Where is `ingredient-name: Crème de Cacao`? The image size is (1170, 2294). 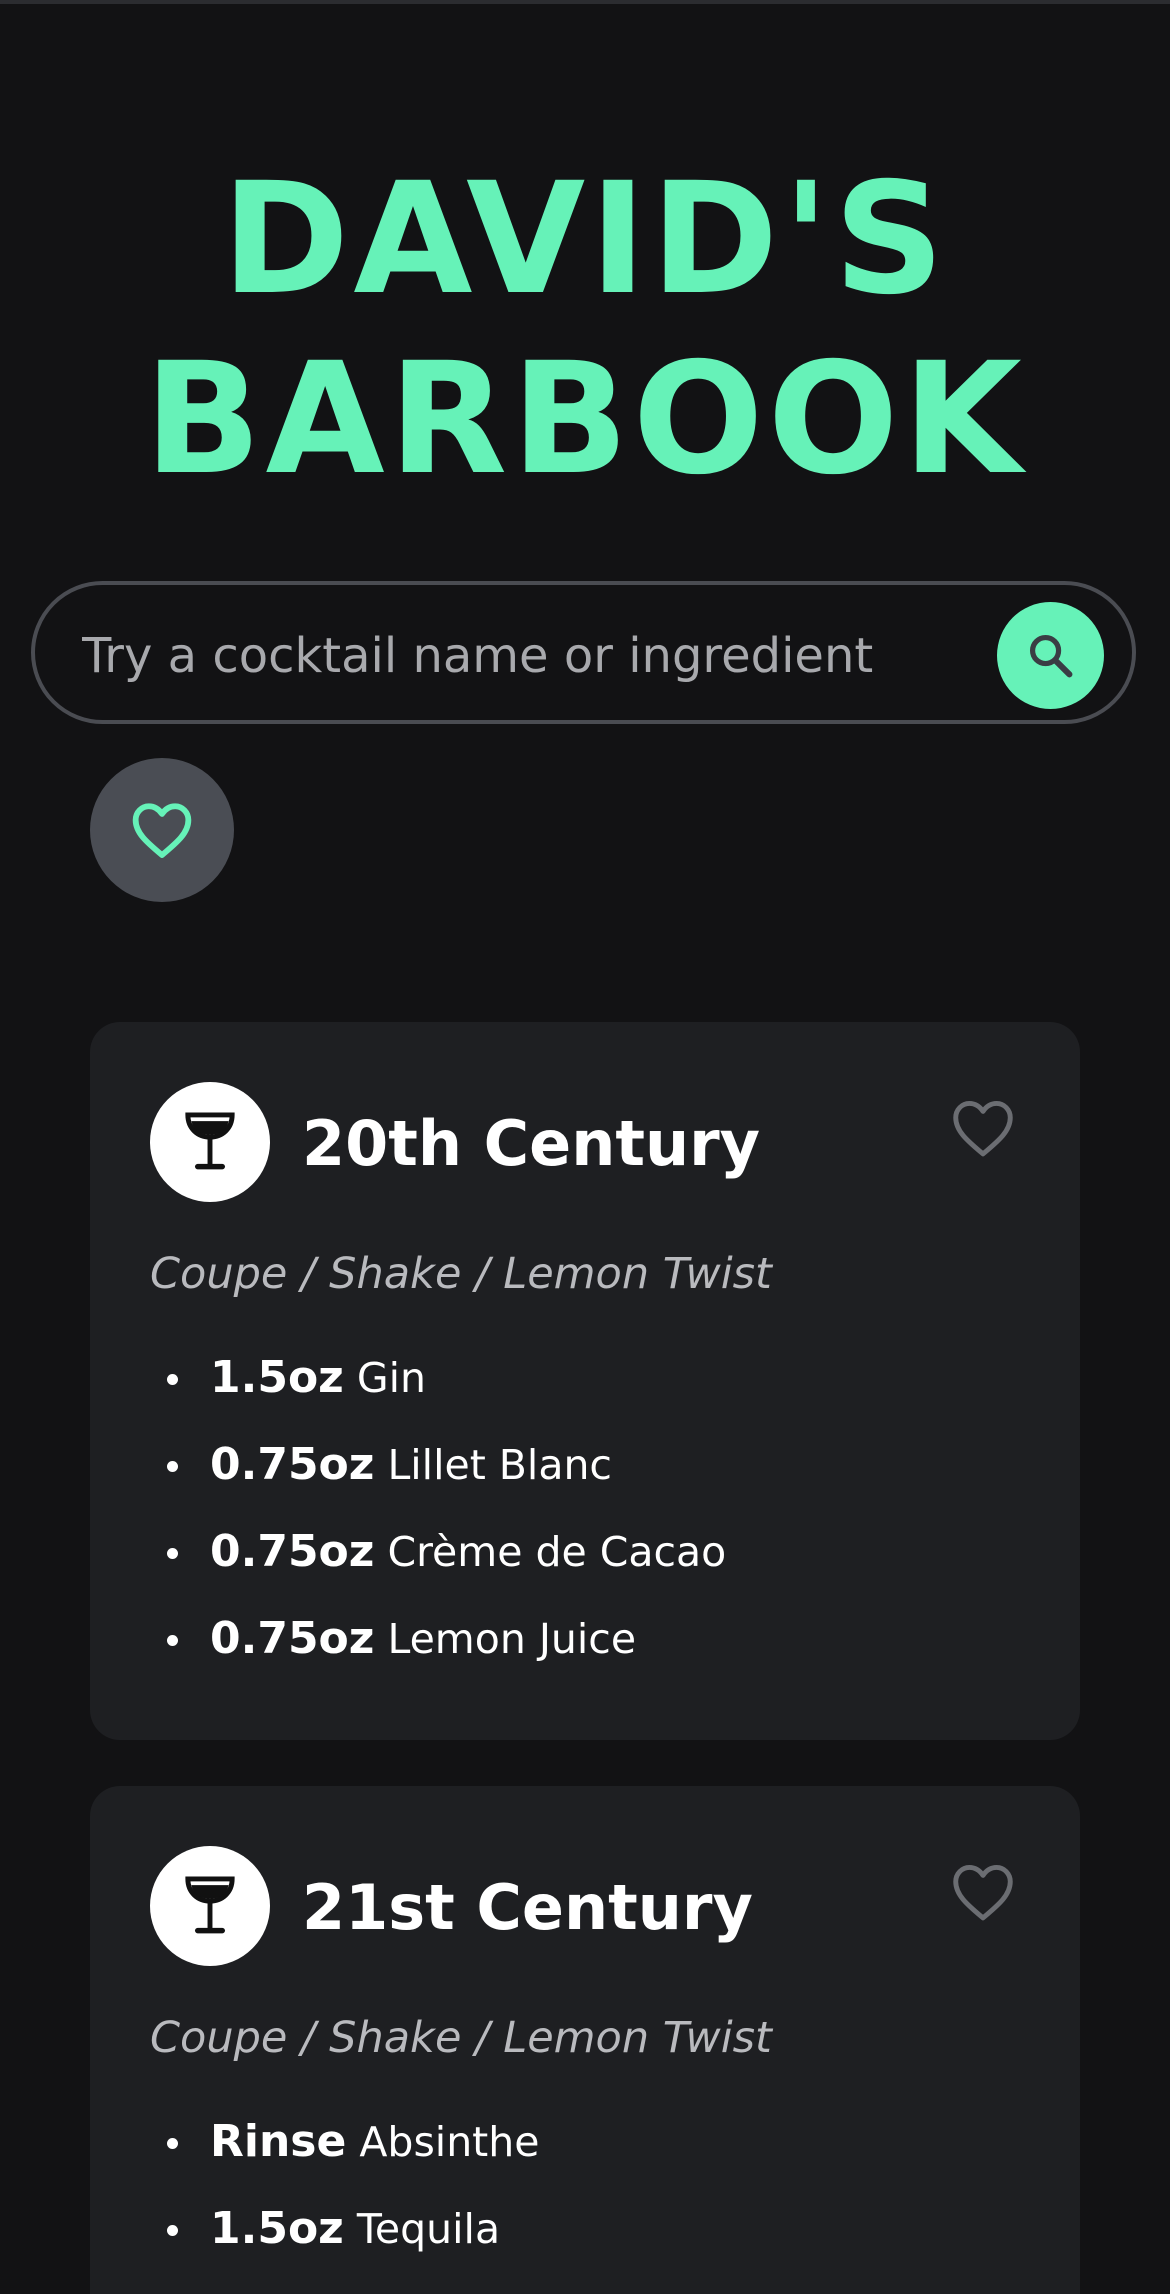
ingredient-name: Crème de Cacao is located at coordinates (557, 1552).